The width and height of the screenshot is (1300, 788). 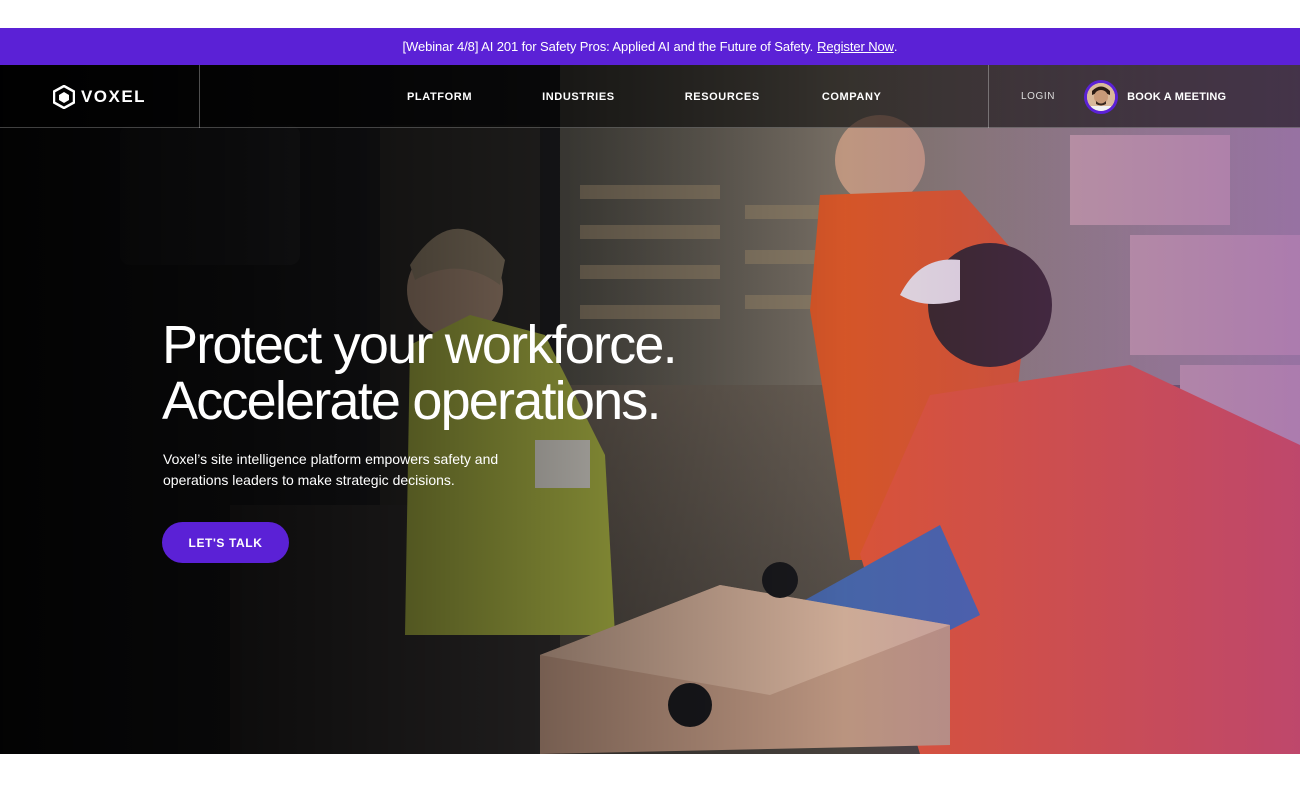 What do you see at coordinates (225, 542) in the screenshot?
I see `lets-talk-button: LET'S TALK` at bounding box center [225, 542].